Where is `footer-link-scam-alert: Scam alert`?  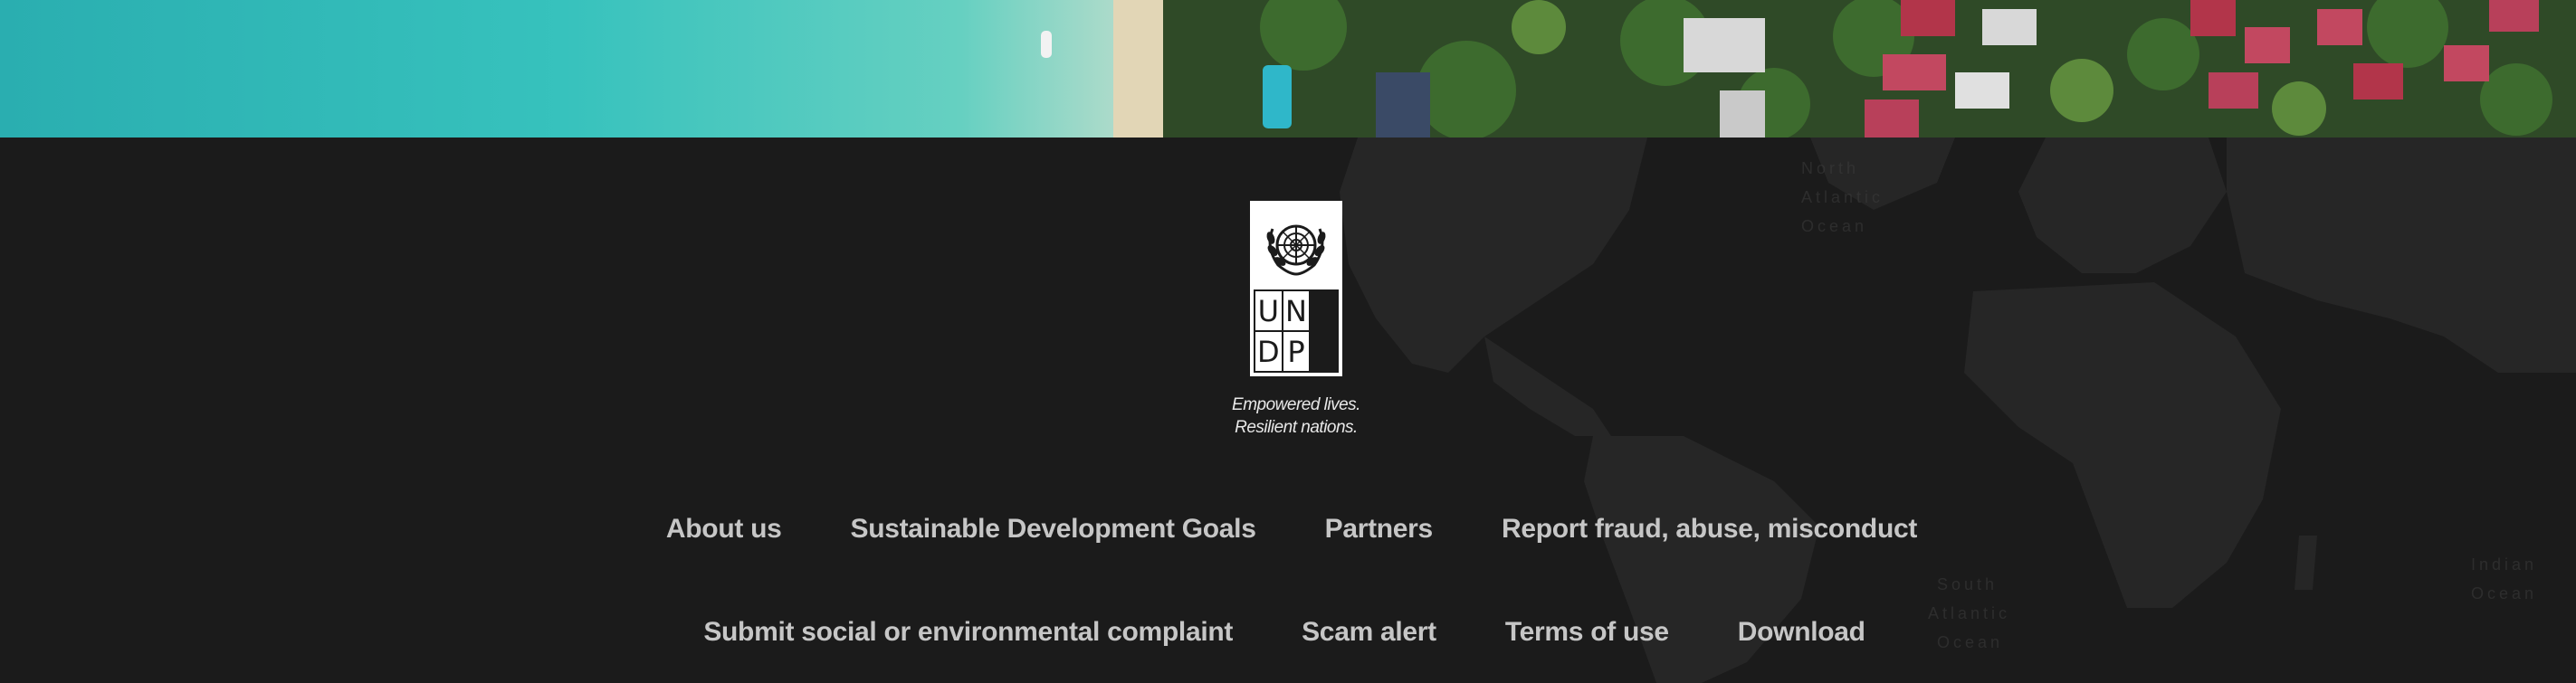 footer-link-scam-alert: Scam alert is located at coordinates (1369, 632).